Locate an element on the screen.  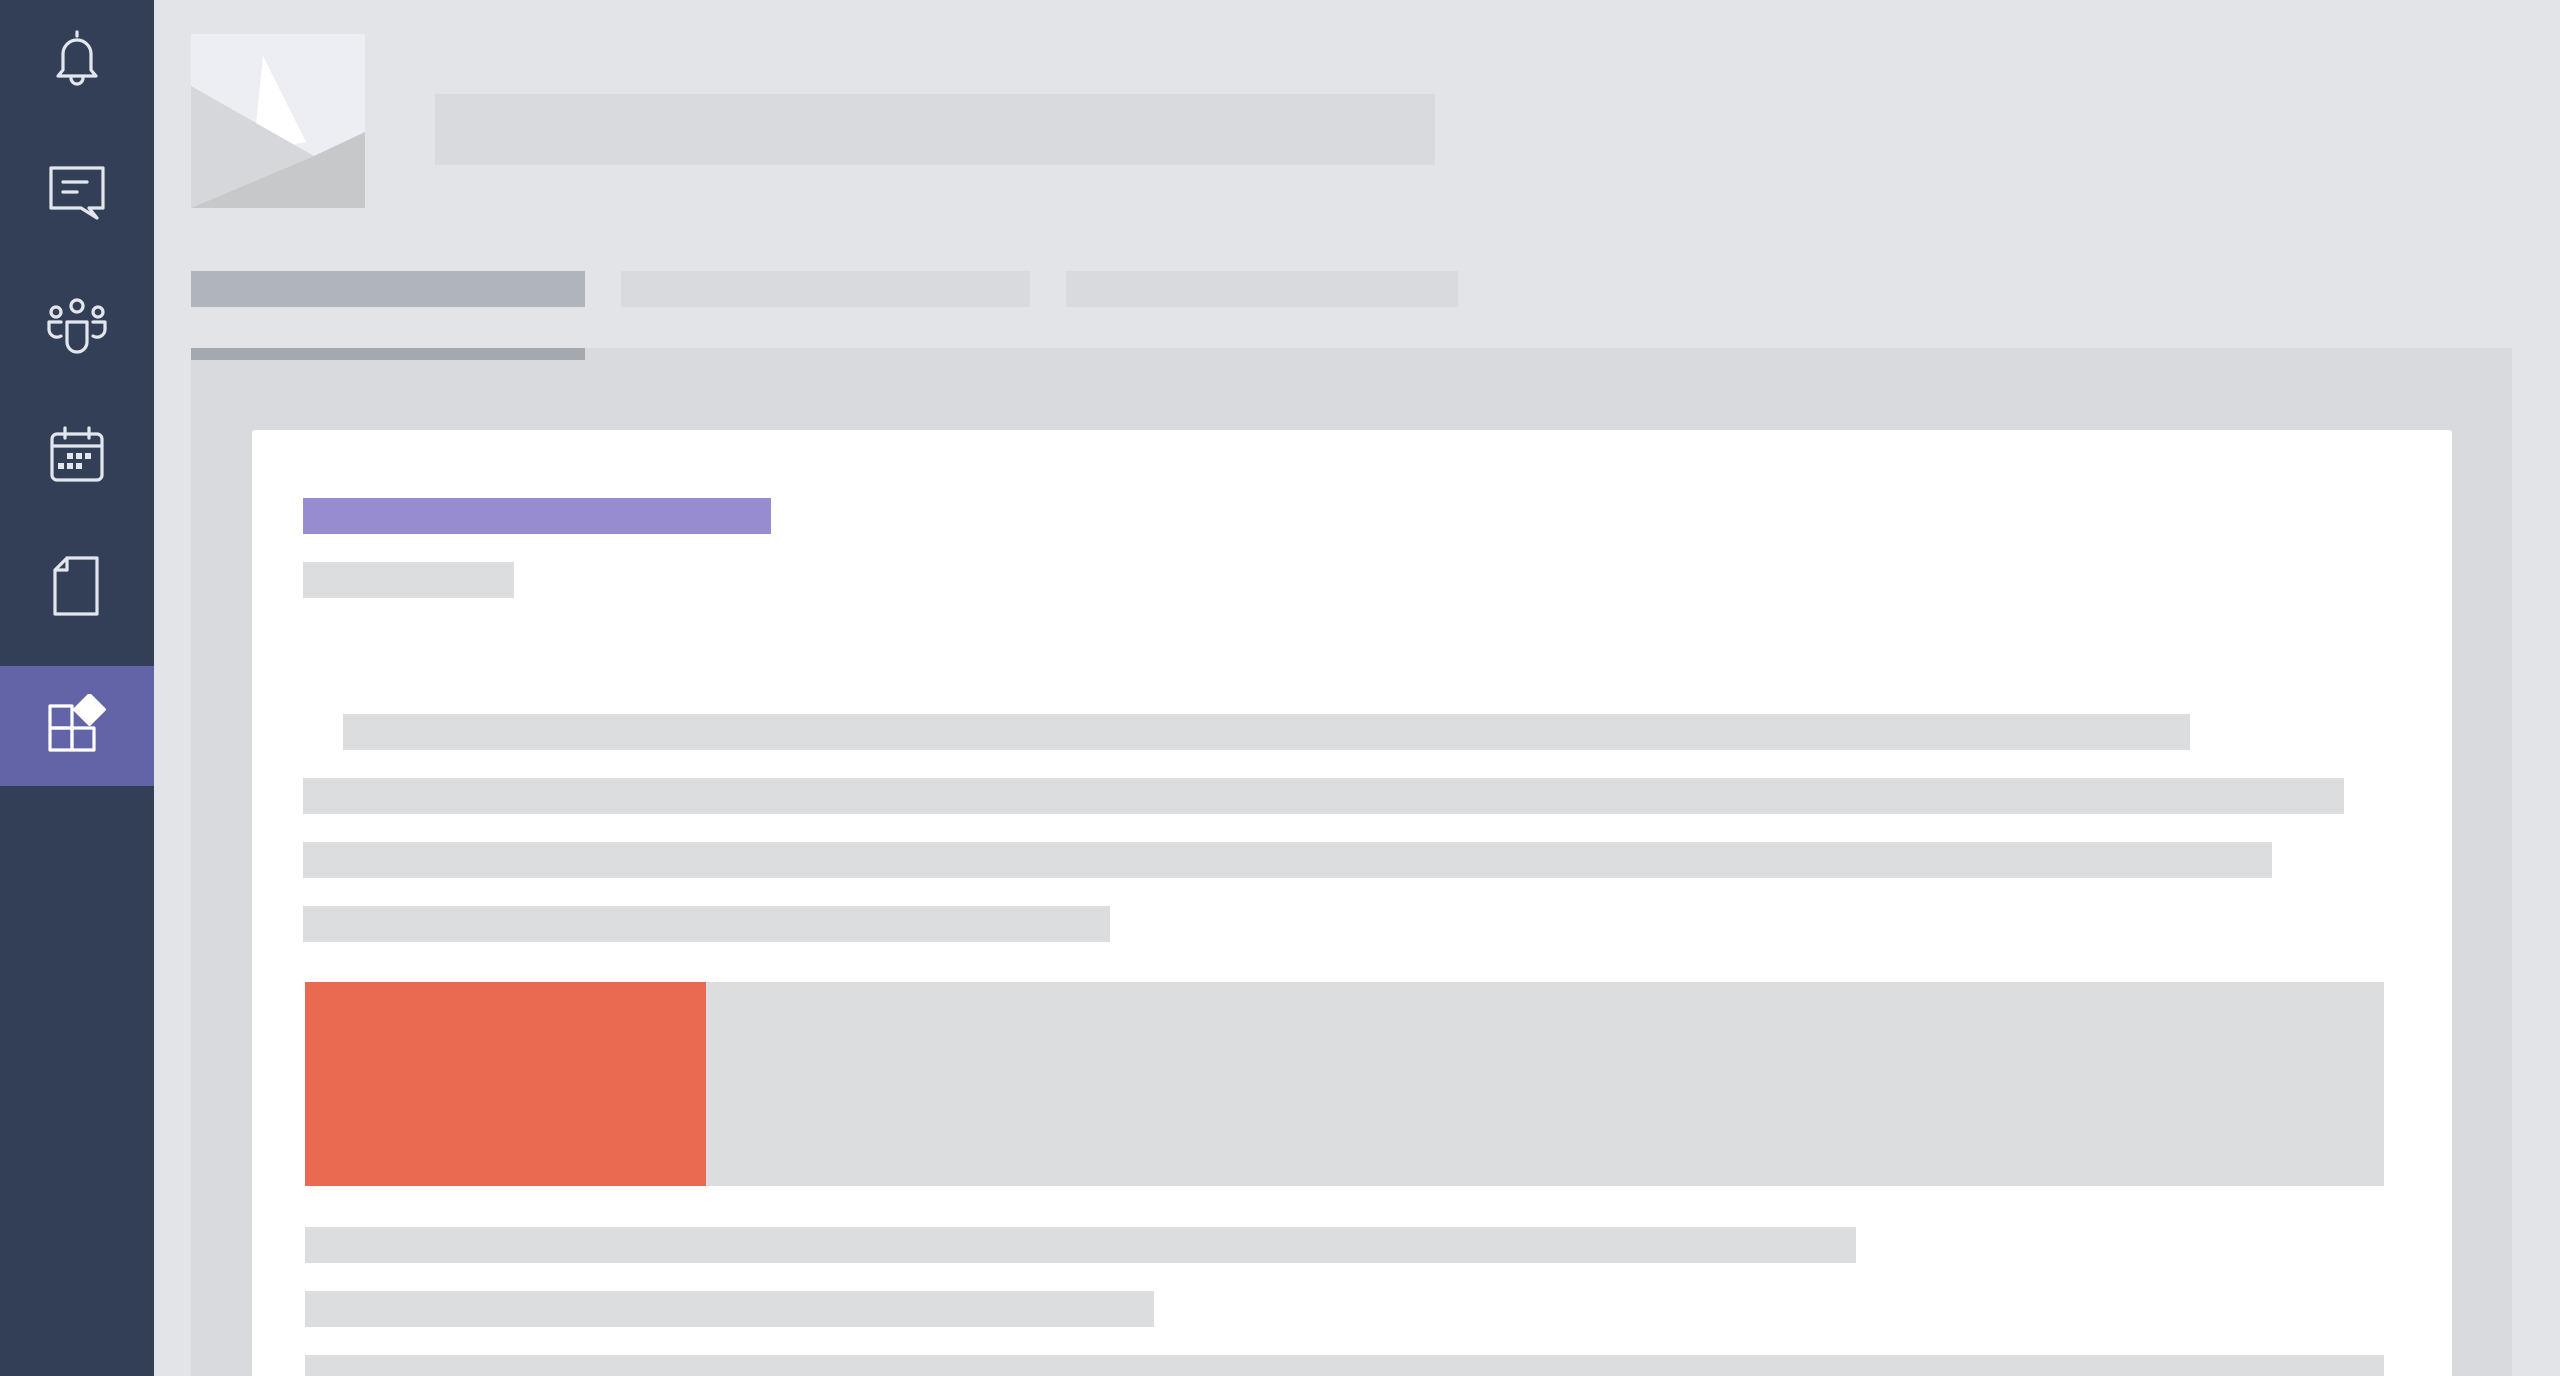
rail-item-teams is located at coordinates (77, 324).